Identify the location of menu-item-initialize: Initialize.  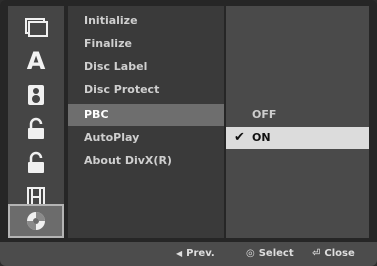
(146, 21).